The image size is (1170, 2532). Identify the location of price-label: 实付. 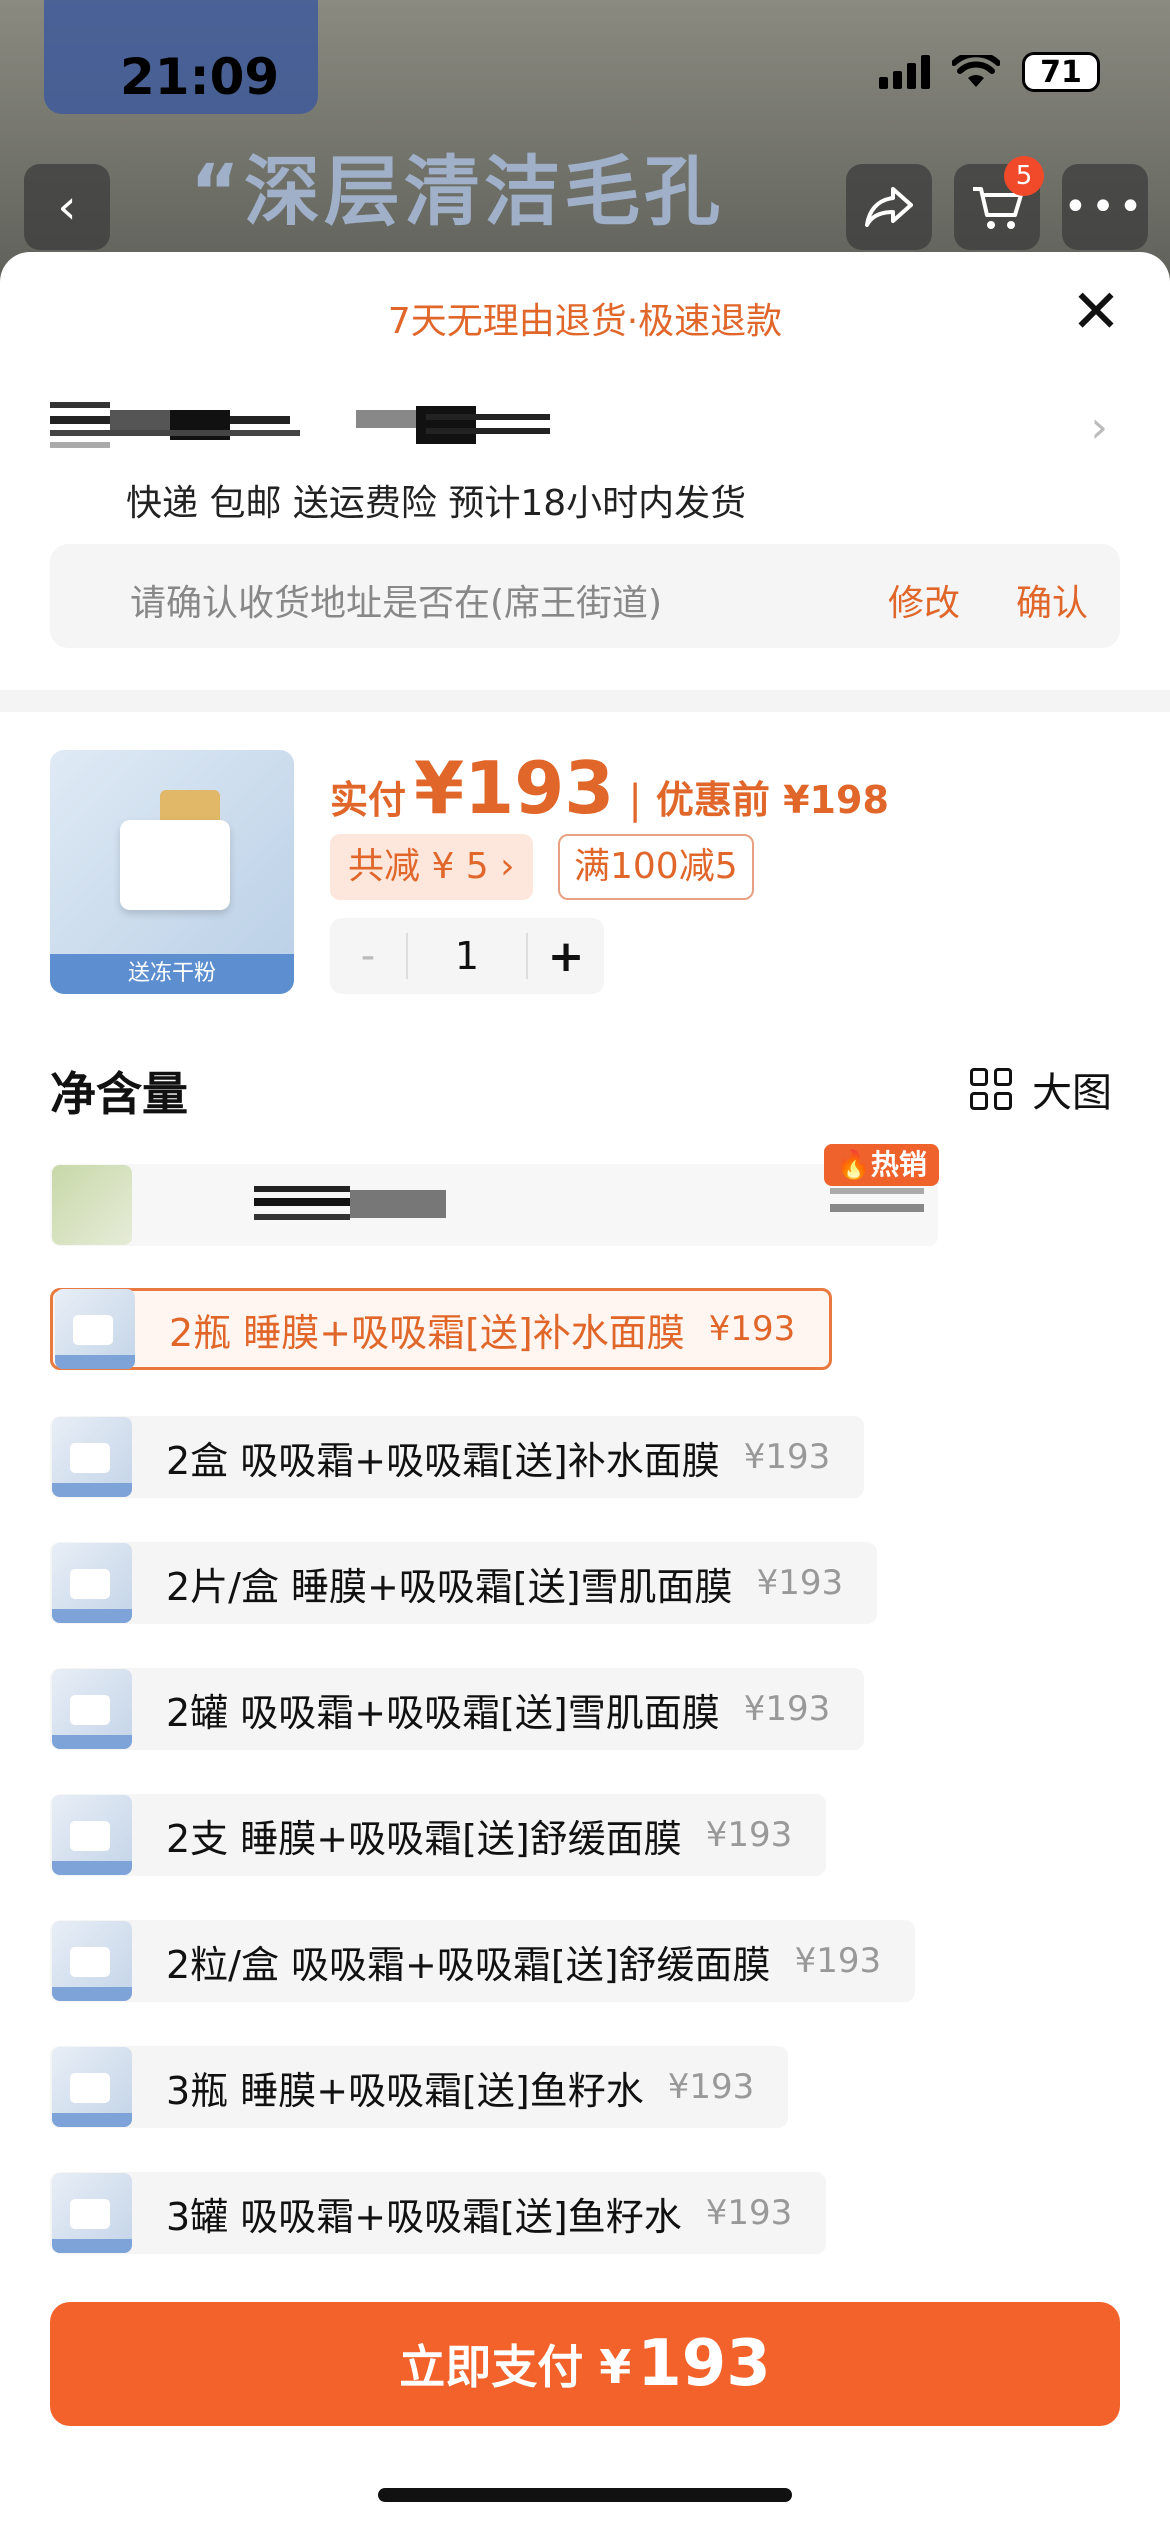
(368, 800).